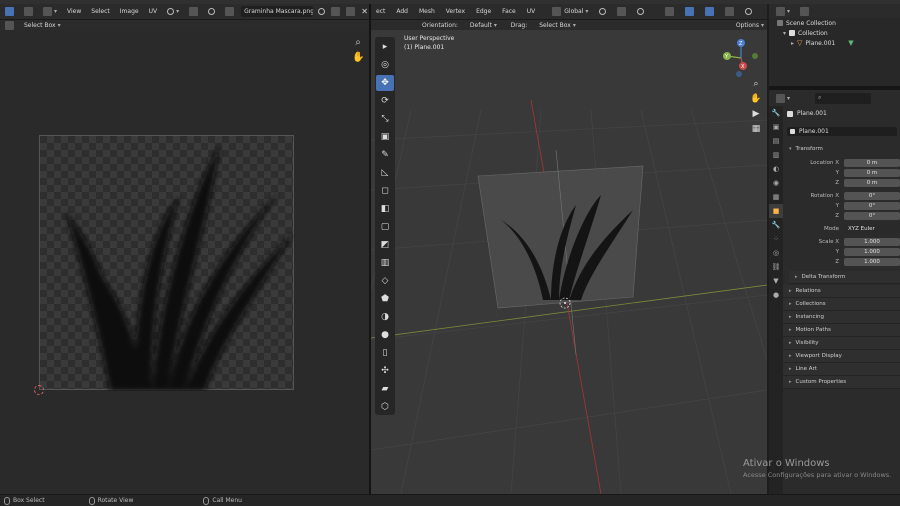 The width and height of the screenshot is (900, 506). Describe the element at coordinates (74, 11) in the screenshot. I see `menu-view: View` at that location.